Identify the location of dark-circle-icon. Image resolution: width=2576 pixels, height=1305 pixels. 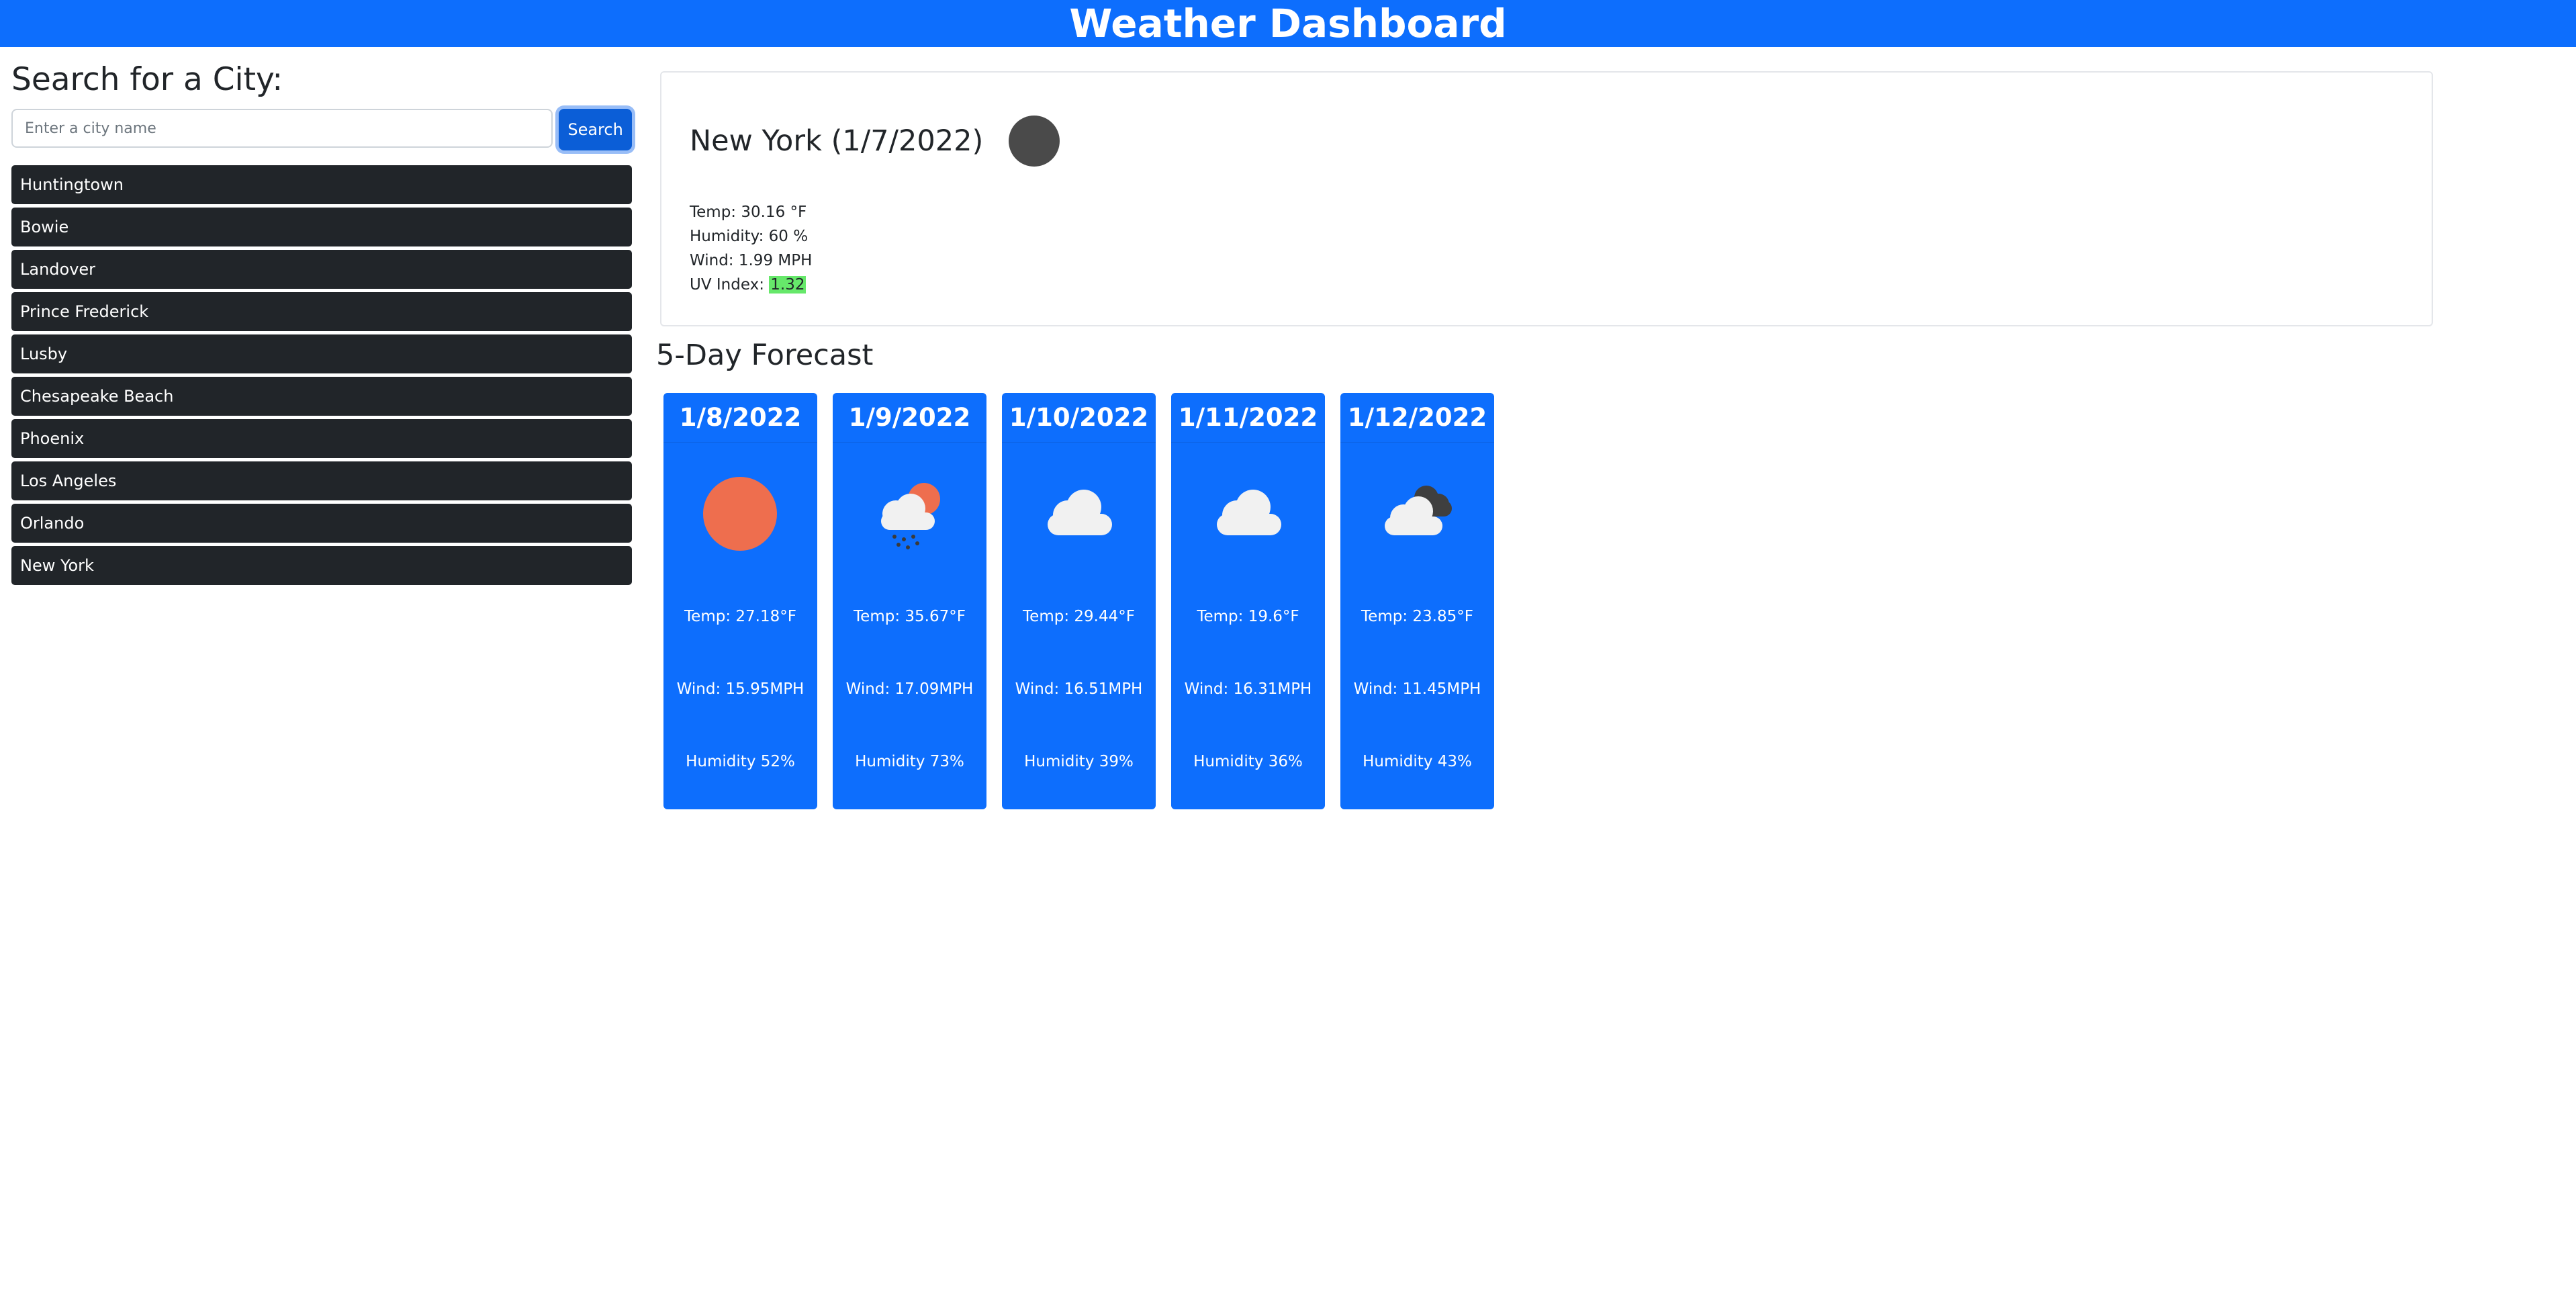
(1034, 141).